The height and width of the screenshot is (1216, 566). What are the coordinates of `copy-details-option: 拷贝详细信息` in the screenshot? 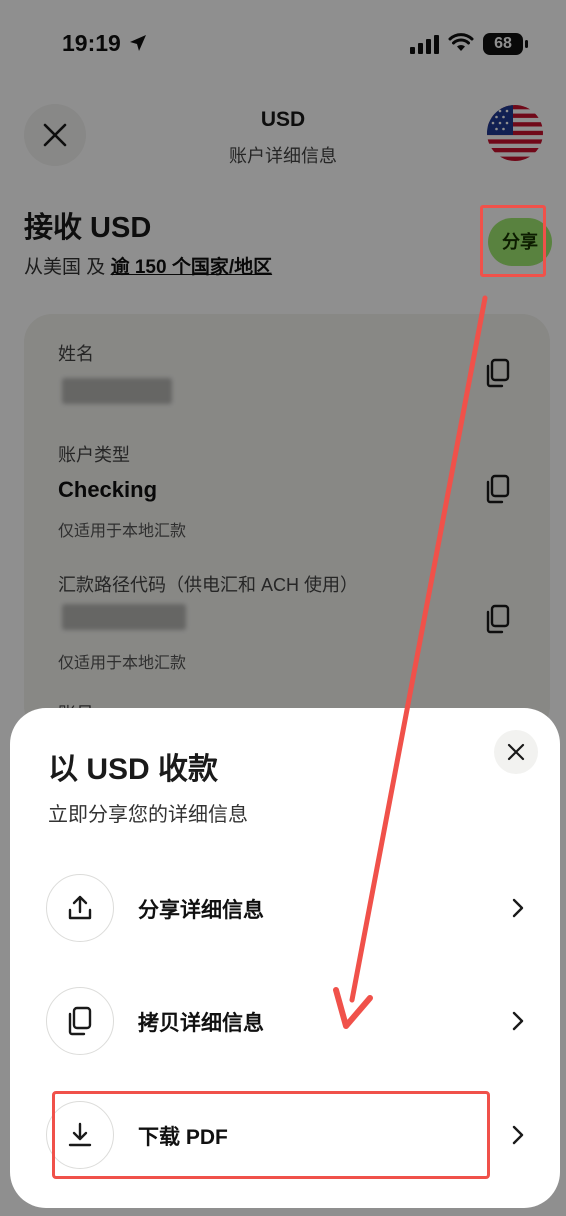 It's located at (291, 1027).